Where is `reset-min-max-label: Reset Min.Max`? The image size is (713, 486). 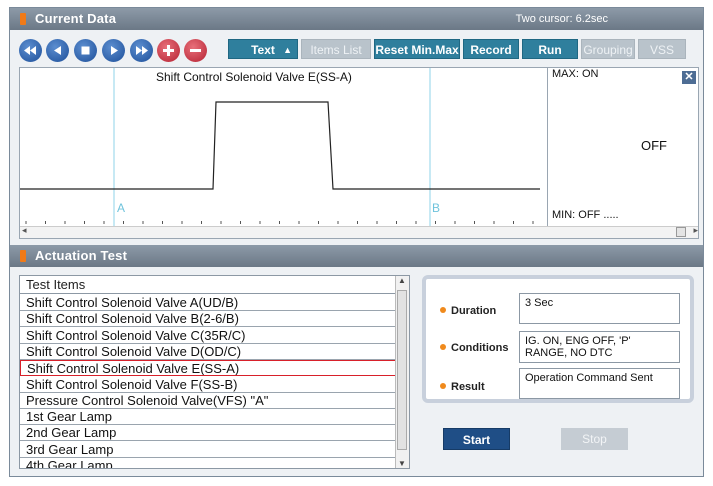
reset-min-max-label: Reset Min.Max is located at coordinates (417, 50).